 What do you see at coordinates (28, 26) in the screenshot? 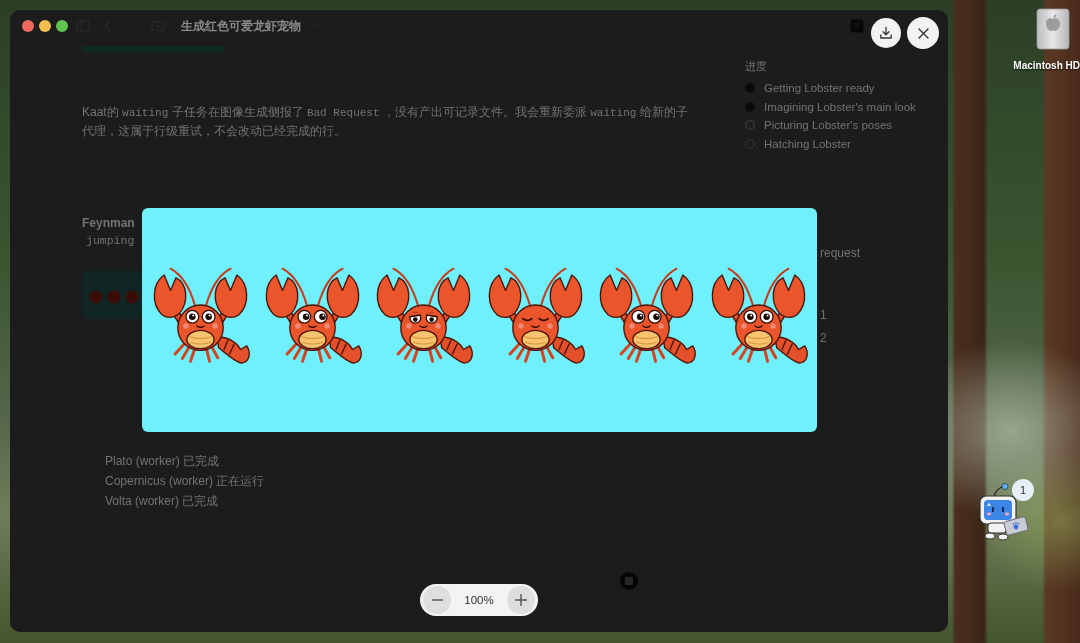
I see `close-window-button` at bounding box center [28, 26].